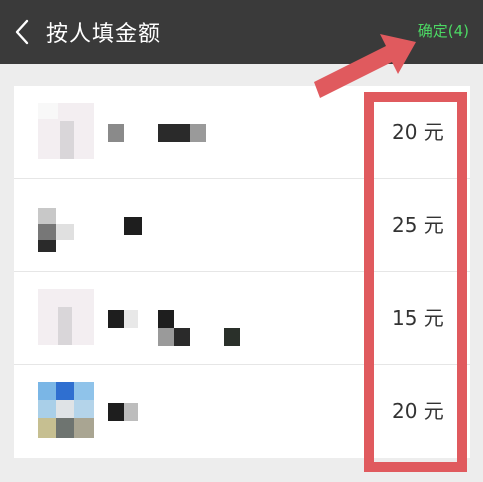 The image size is (483, 482). Describe the element at coordinates (365, 66) in the screenshot. I see `arrow-icon` at that location.